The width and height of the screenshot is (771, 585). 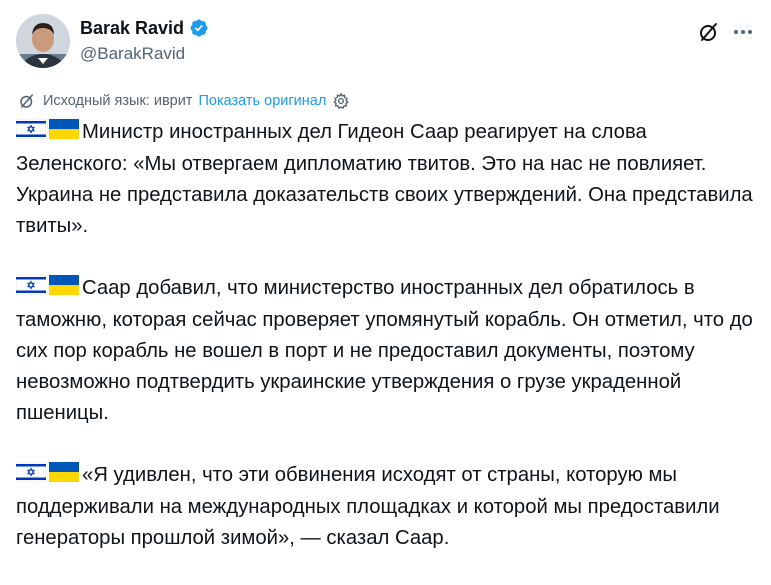 I want to click on show-original-link: Показать оригинал, so click(x=262, y=101).